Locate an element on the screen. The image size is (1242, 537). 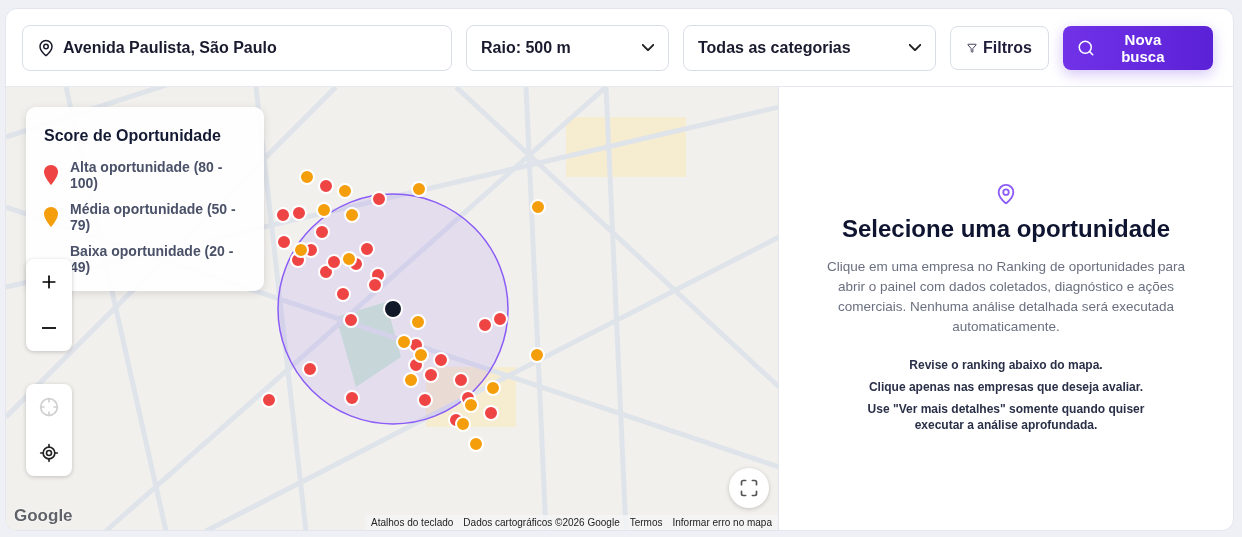
panel-description: Clique em uma empresa no Ranking de oportunidades para abrir o painel com dados coletados, diagnóstico e ações comerciais. Nenhuma análise detalhada será executada automaticamente. is located at coordinates (1006, 297).